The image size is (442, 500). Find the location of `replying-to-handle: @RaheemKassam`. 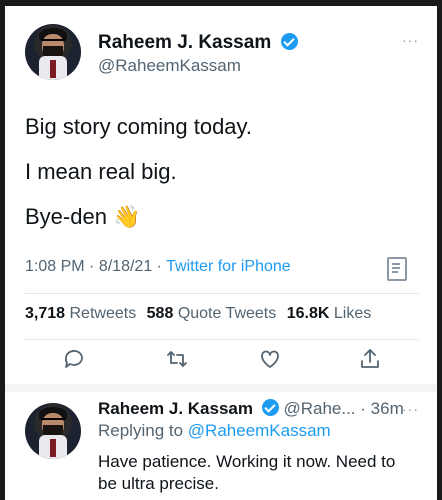

replying-to-handle: @RaheemKassam is located at coordinates (259, 430).